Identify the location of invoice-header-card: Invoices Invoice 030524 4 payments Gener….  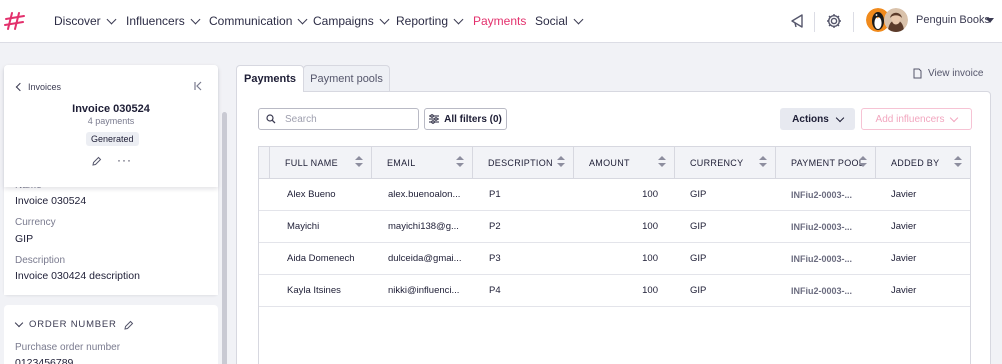
(111, 126).